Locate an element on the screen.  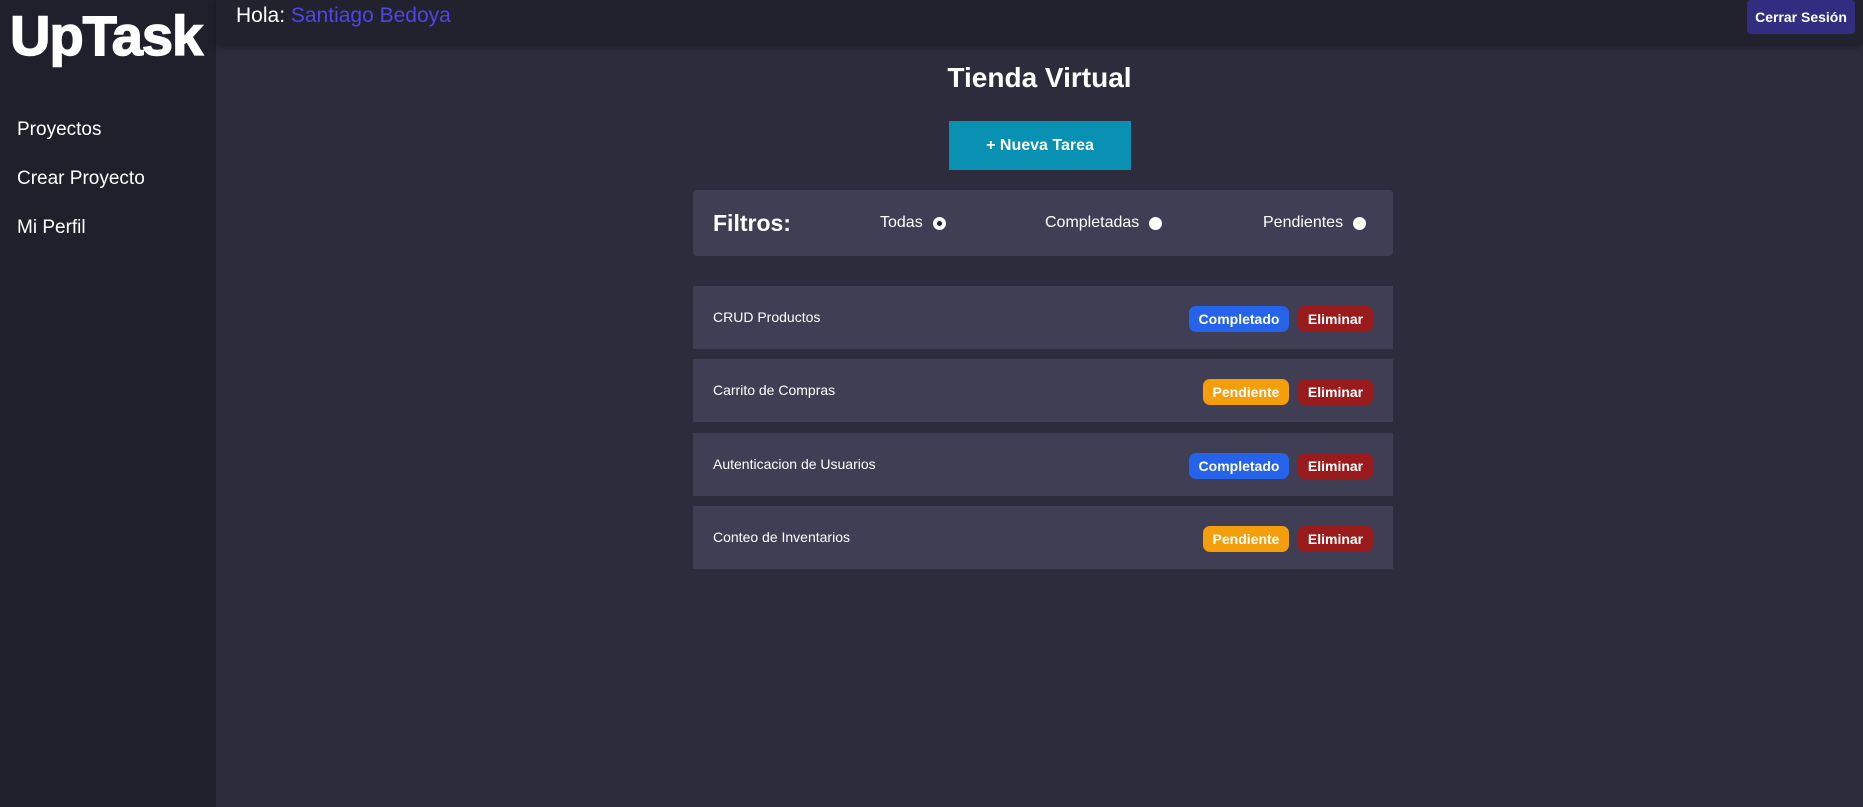
task-name: Autenticacion de Usuarios is located at coordinates (794, 464).